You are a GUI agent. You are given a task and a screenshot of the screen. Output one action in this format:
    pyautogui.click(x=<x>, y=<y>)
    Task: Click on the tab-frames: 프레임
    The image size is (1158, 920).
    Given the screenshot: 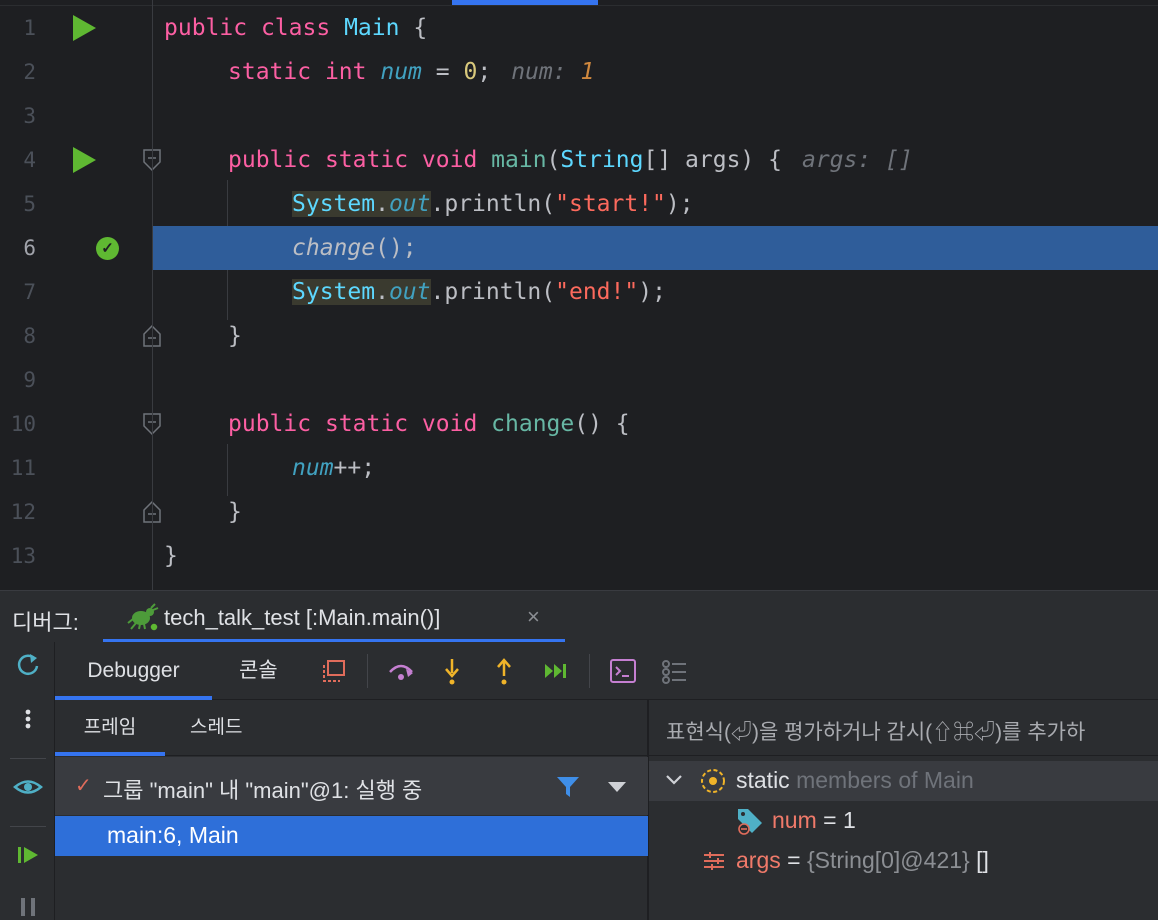 What is the action you would take?
    pyautogui.click(x=110, y=728)
    